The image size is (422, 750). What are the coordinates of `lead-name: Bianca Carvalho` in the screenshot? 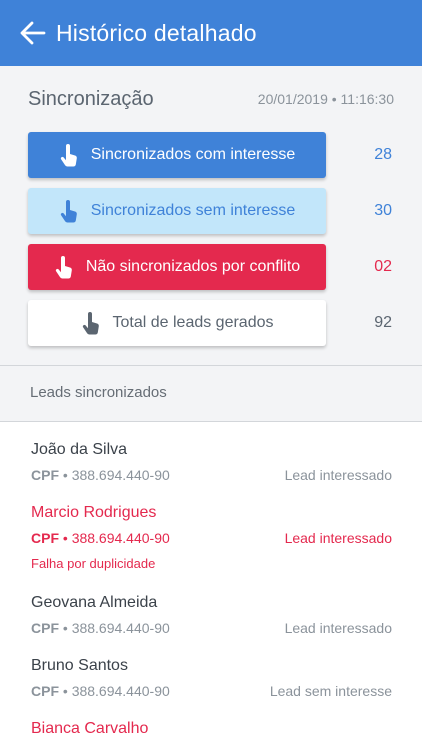 It's located at (90, 728).